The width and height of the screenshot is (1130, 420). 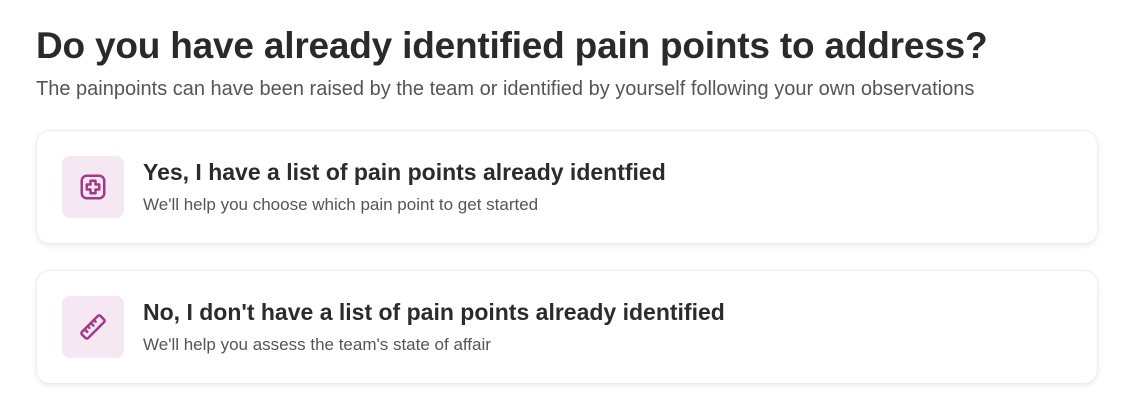 What do you see at coordinates (93, 327) in the screenshot?
I see `ruler-icon` at bounding box center [93, 327].